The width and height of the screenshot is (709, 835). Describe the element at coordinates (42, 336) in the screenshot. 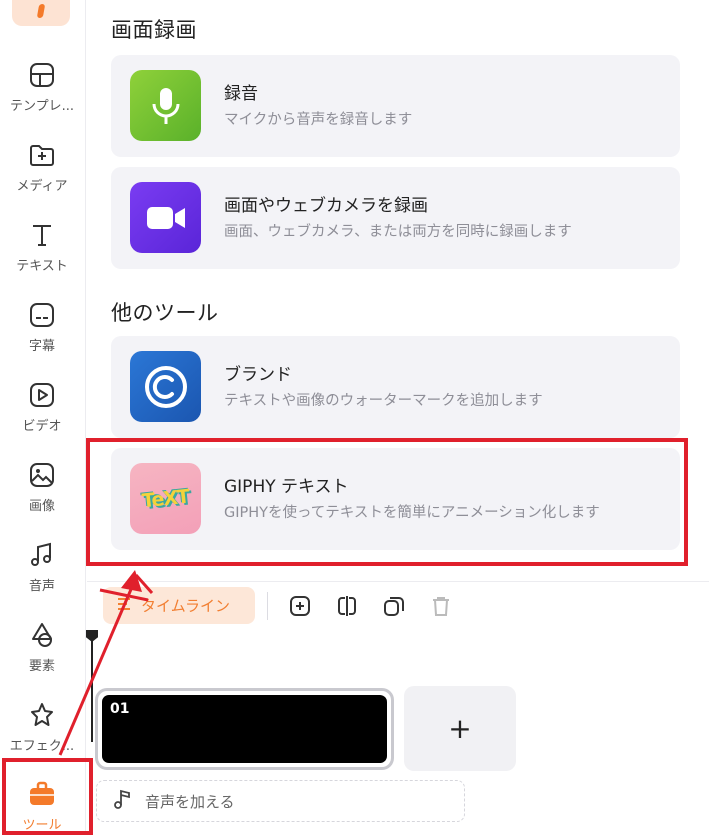

I see `sidebar-item-subtitles: 字幕` at that location.